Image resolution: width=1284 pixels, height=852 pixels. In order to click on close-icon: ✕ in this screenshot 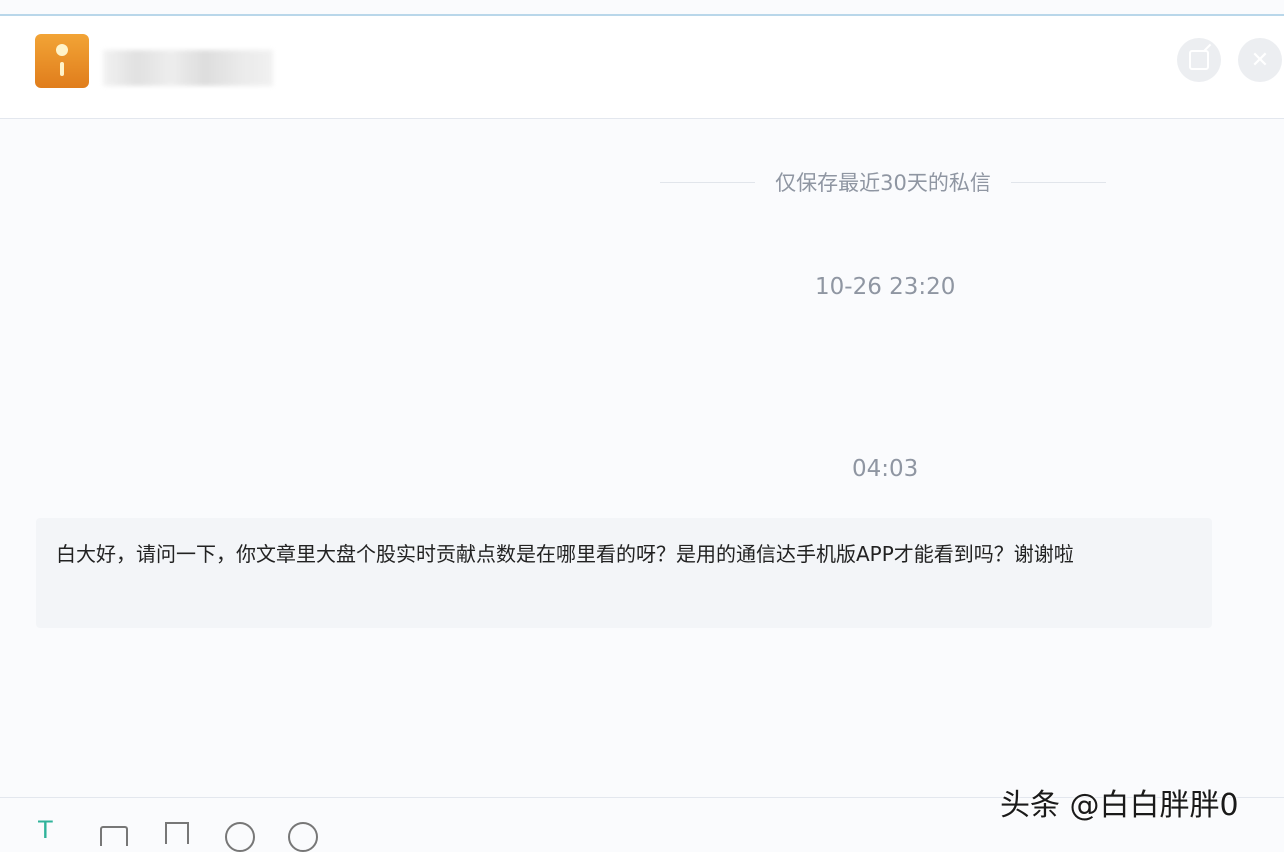, I will do `click(1260, 60)`.